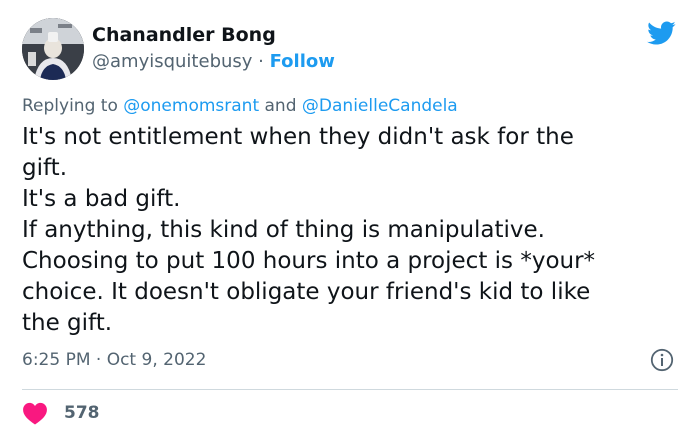 The image size is (700, 441). Describe the element at coordinates (45, 168) in the screenshot. I see `tweet-text-line: gift.` at that location.